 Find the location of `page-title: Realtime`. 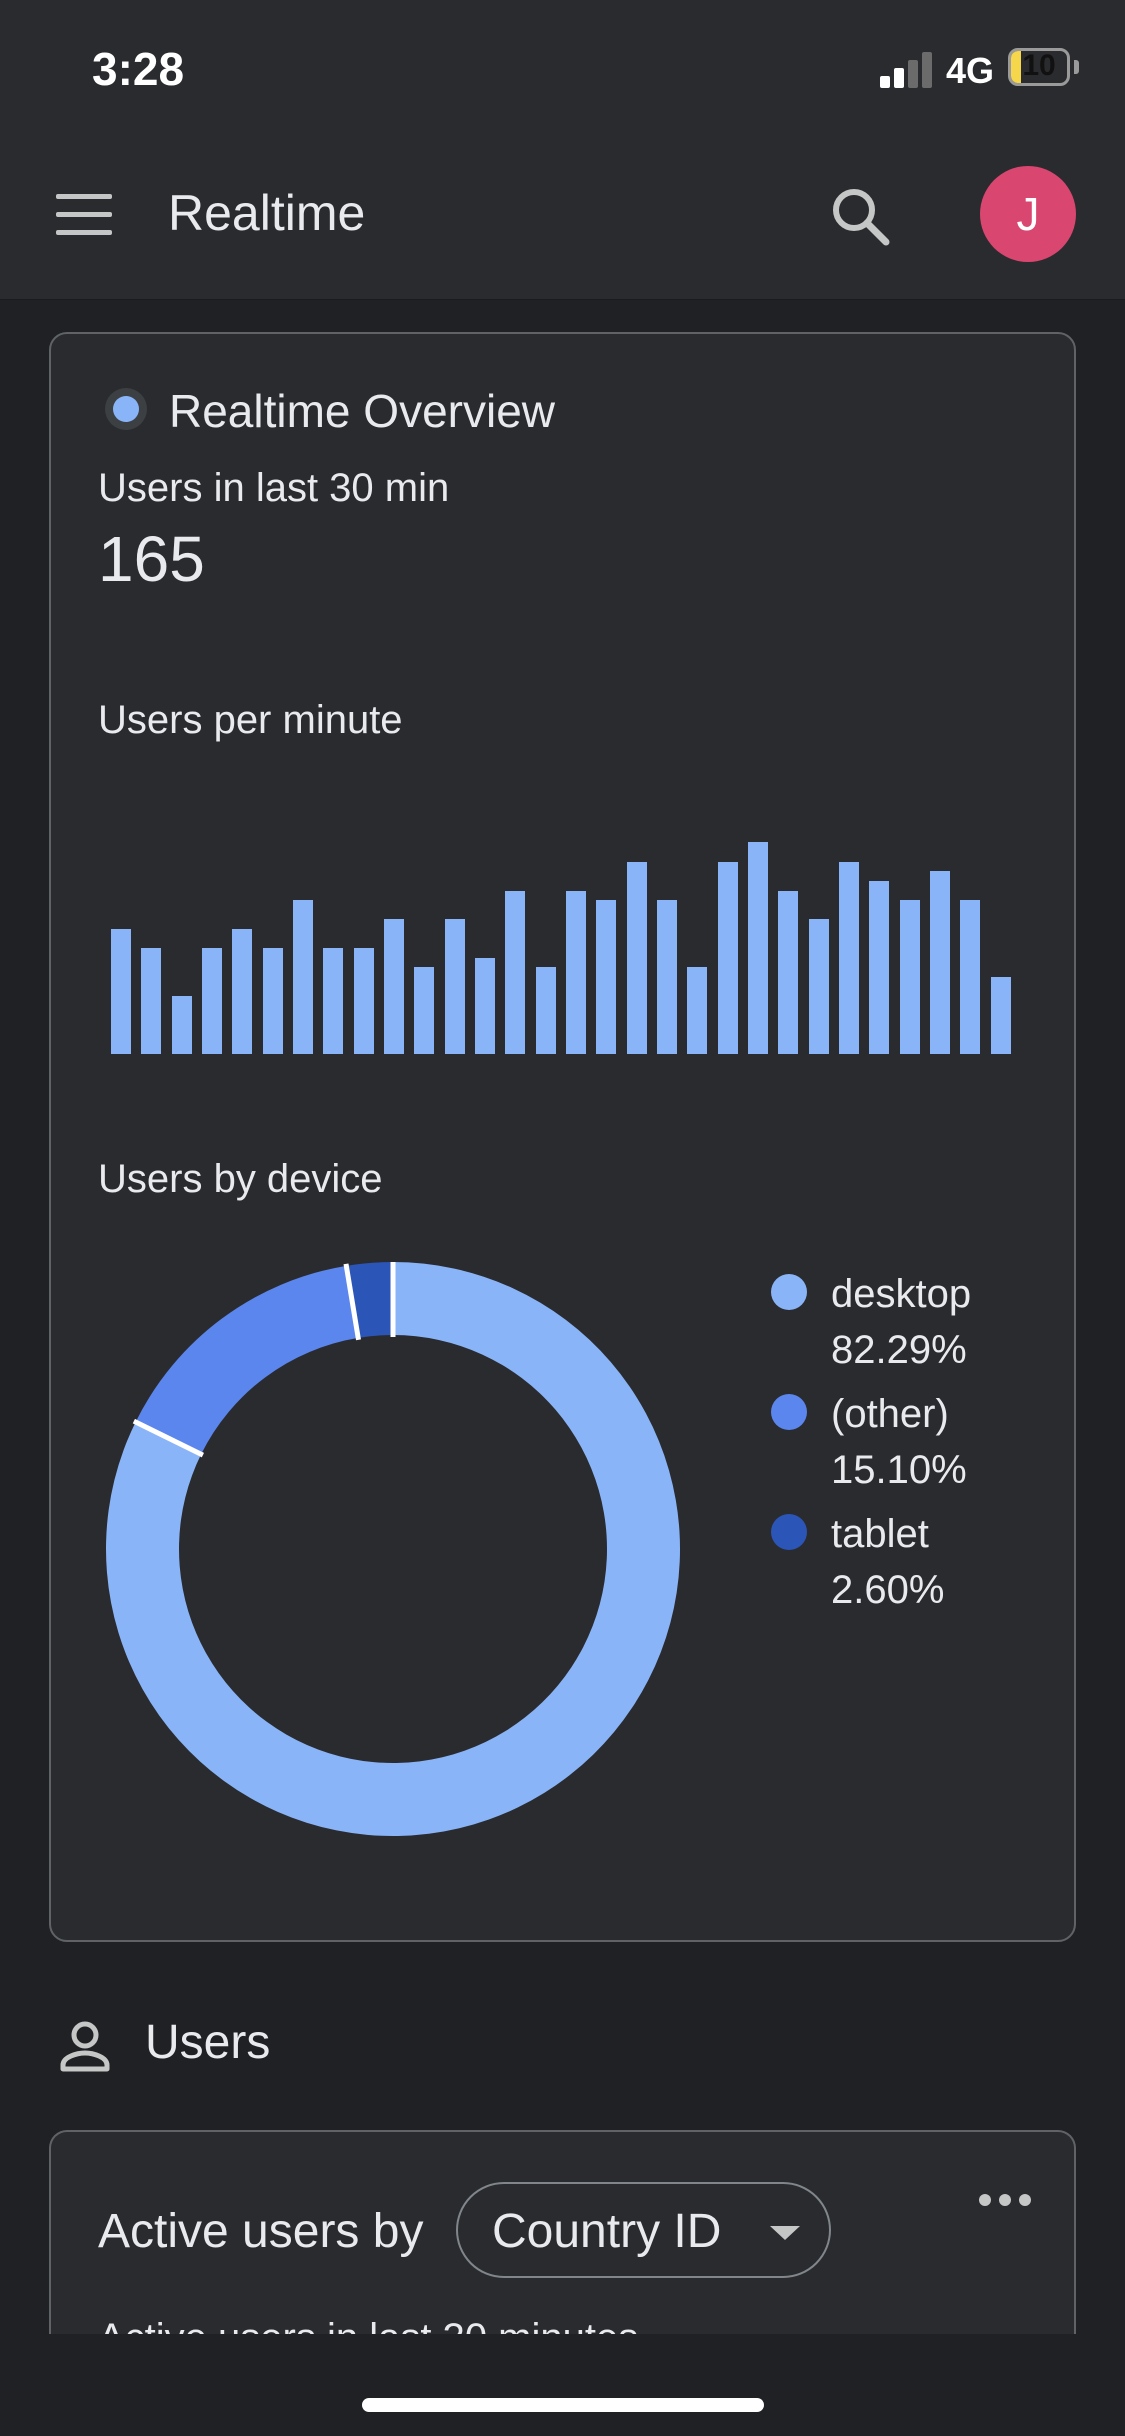

page-title: Realtime is located at coordinates (267, 213).